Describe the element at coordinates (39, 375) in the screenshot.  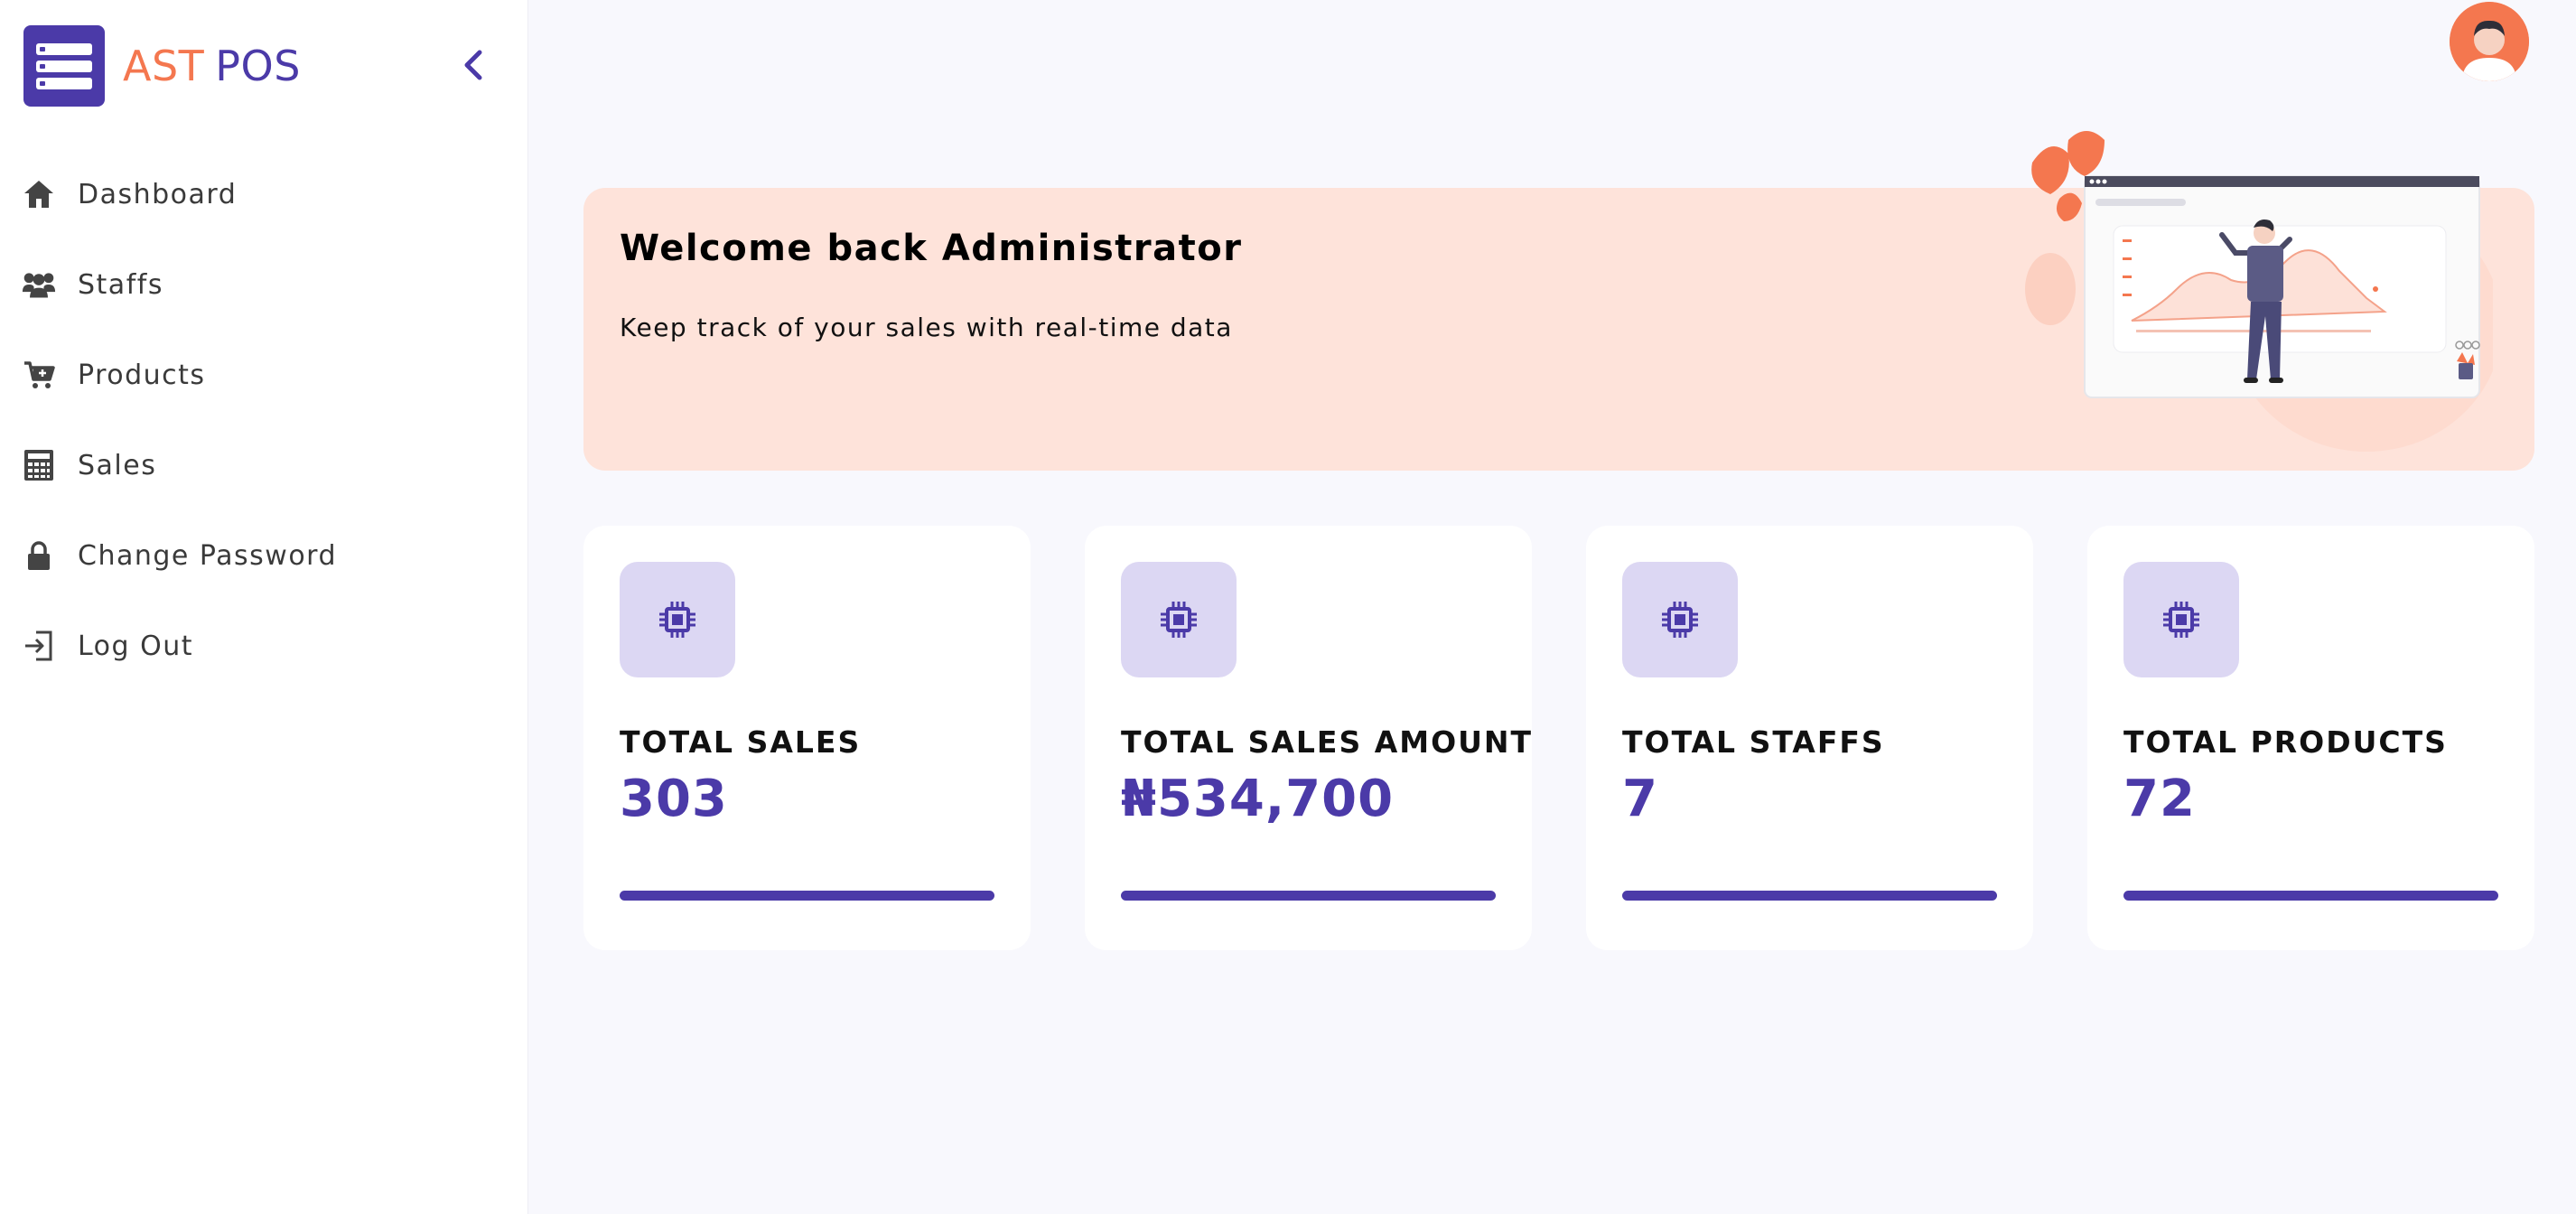
I see `cart-icon` at that location.